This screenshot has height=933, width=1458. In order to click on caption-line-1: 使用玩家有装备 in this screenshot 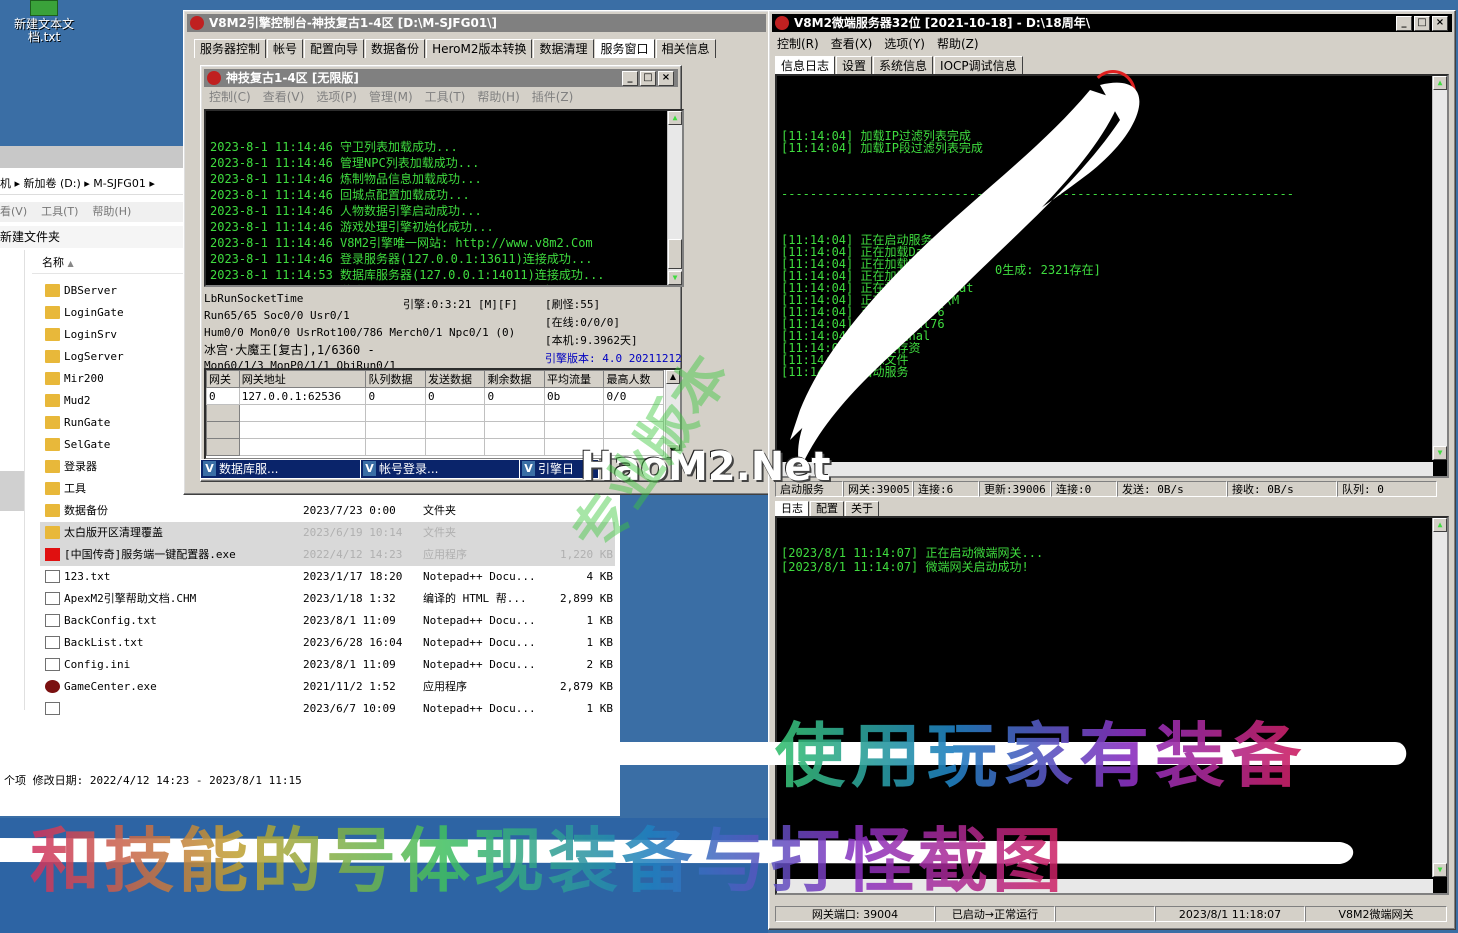, I will do `click(1041, 750)`.